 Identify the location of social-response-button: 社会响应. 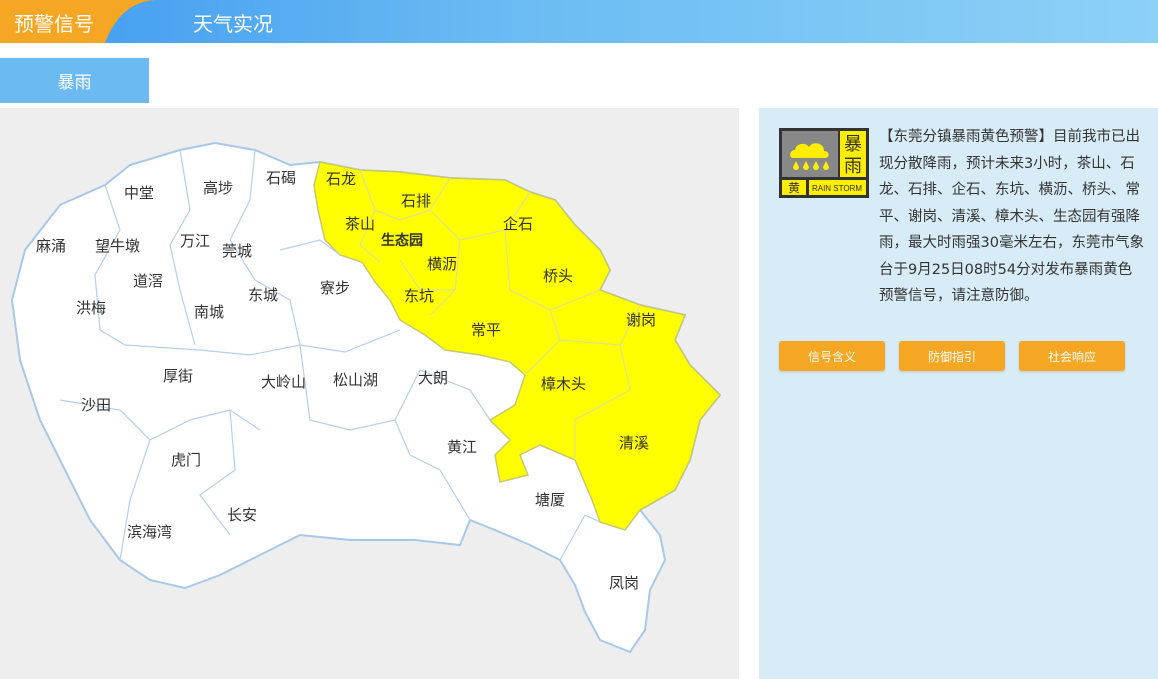
(1072, 356).